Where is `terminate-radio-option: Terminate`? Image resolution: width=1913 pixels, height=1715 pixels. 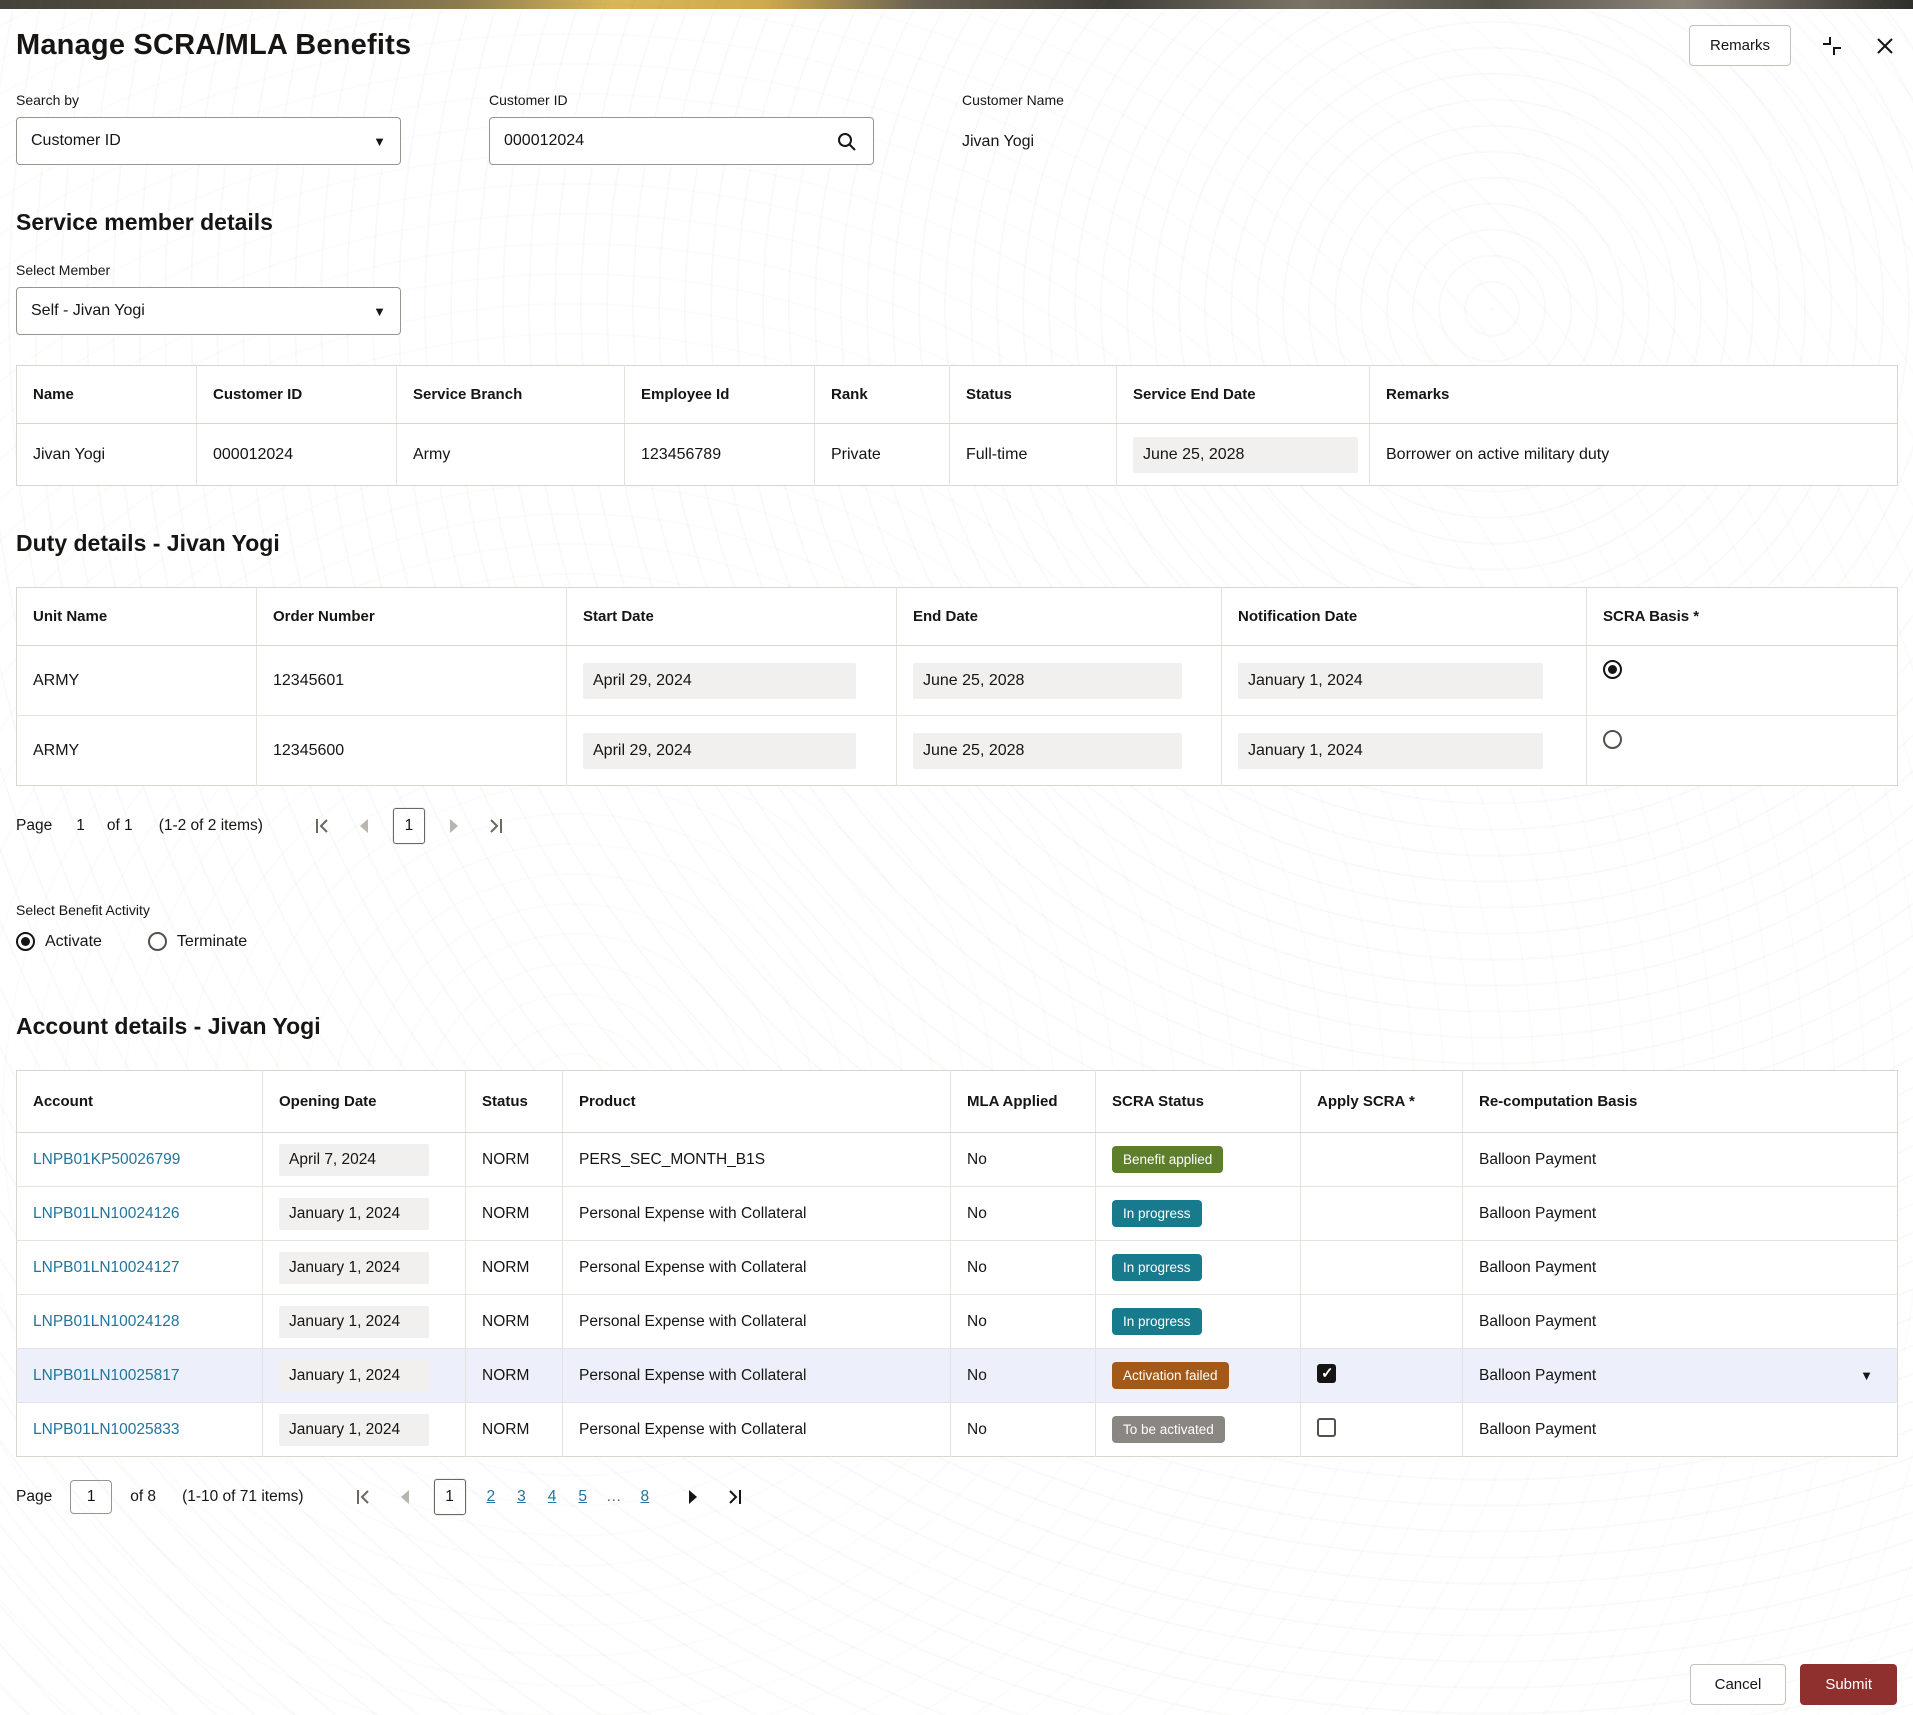
terminate-radio-option: Terminate is located at coordinates (197, 941).